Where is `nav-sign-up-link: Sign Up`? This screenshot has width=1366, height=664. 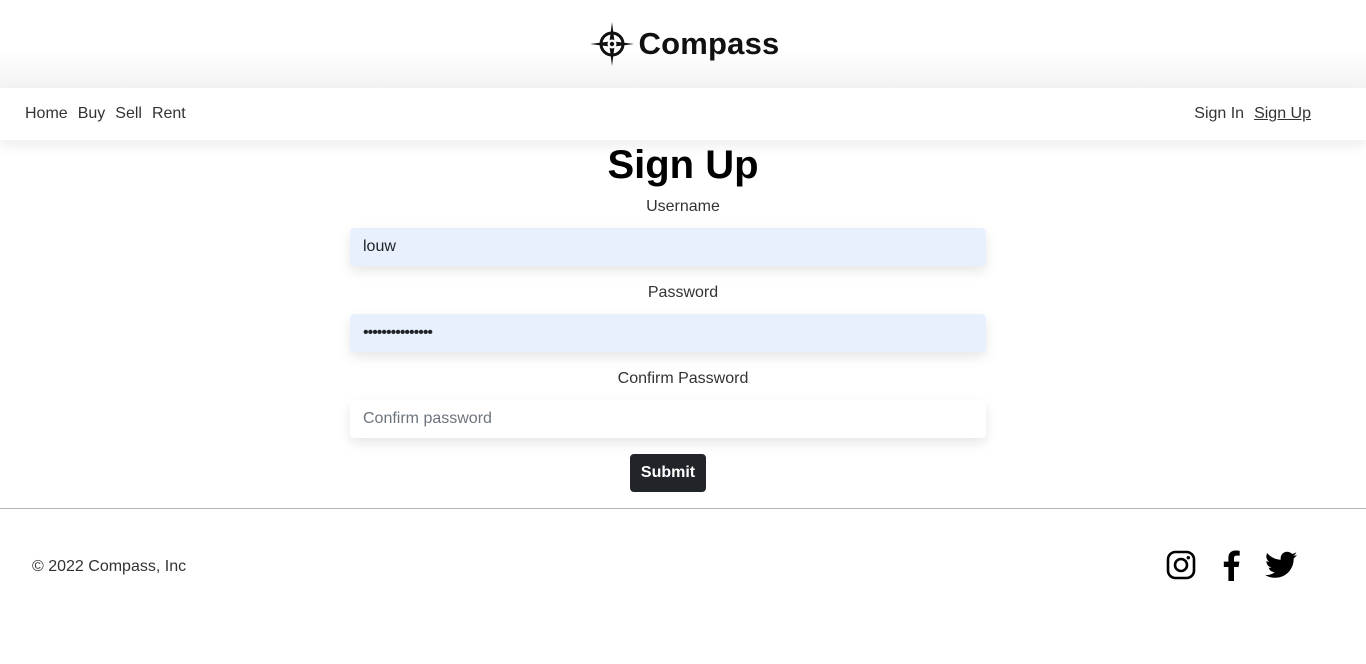
nav-sign-up-link: Sign Up is located at coordinates (1282, 114).